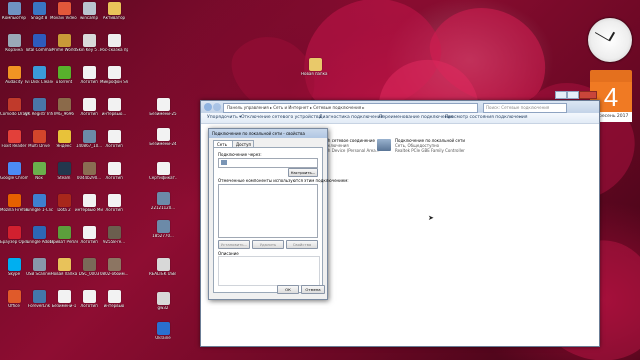  What do you see at coordinates (64, 239) in the screenshot?
I see `desktop-icon: Приват Реплей` at bounding box center [64, 239].